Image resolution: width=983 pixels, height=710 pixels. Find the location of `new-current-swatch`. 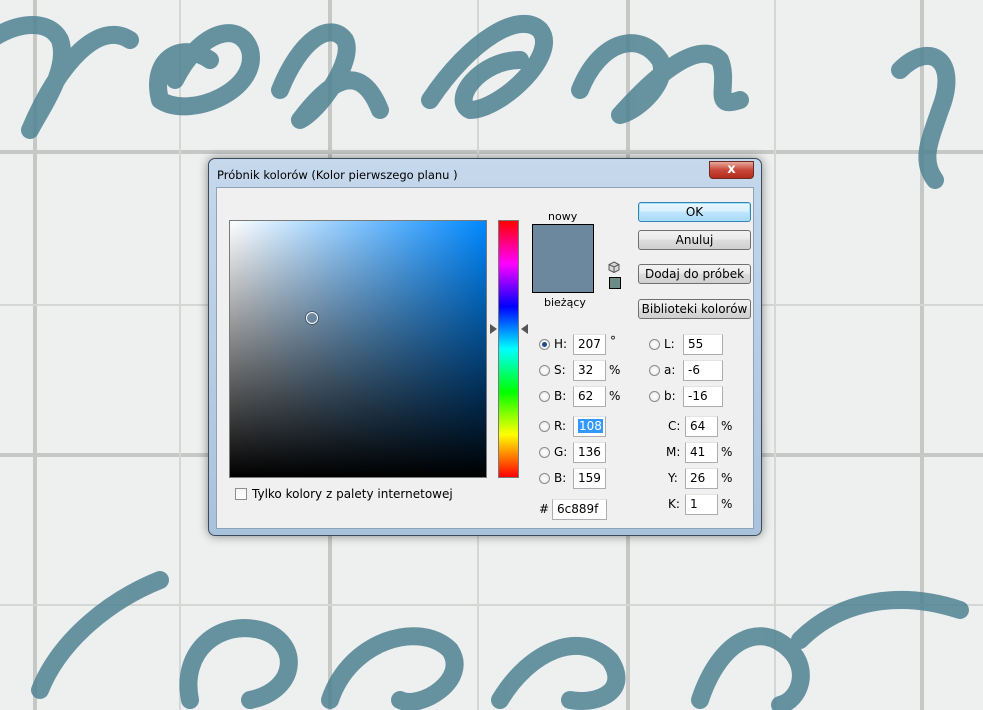

new-current-swatch is located at coordinates (563, 258).